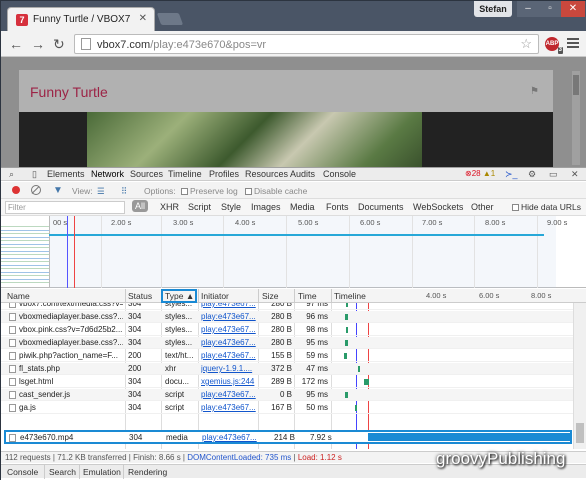 Image resolution: width=586 pixels, height=481 pixels. Describe the element at coordinates (199, 207) in the screenshot. I see `type-script: Script` at that location.